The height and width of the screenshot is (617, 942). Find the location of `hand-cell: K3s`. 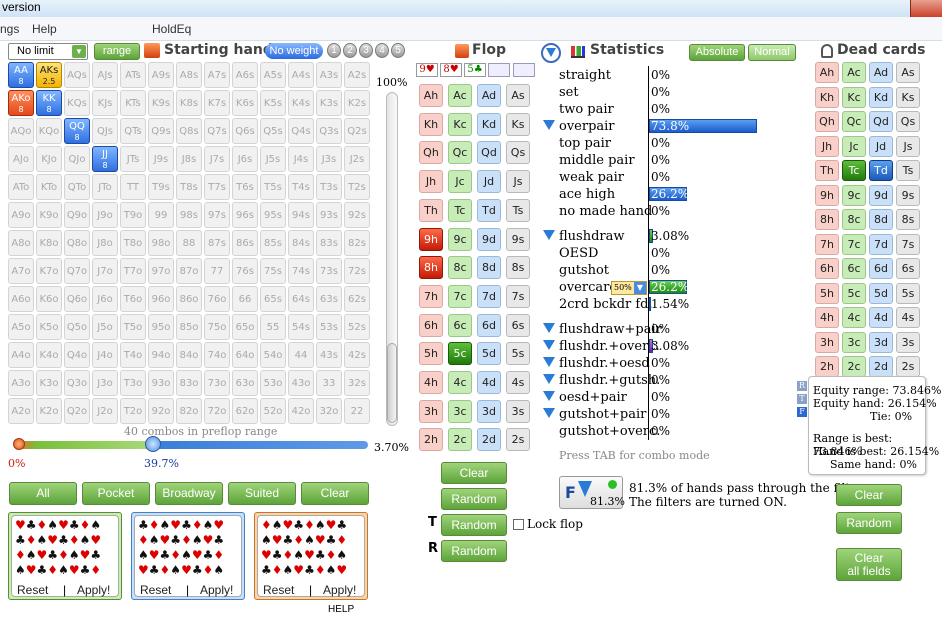

hand-cell: K3s is located at coordinates (329, 103).